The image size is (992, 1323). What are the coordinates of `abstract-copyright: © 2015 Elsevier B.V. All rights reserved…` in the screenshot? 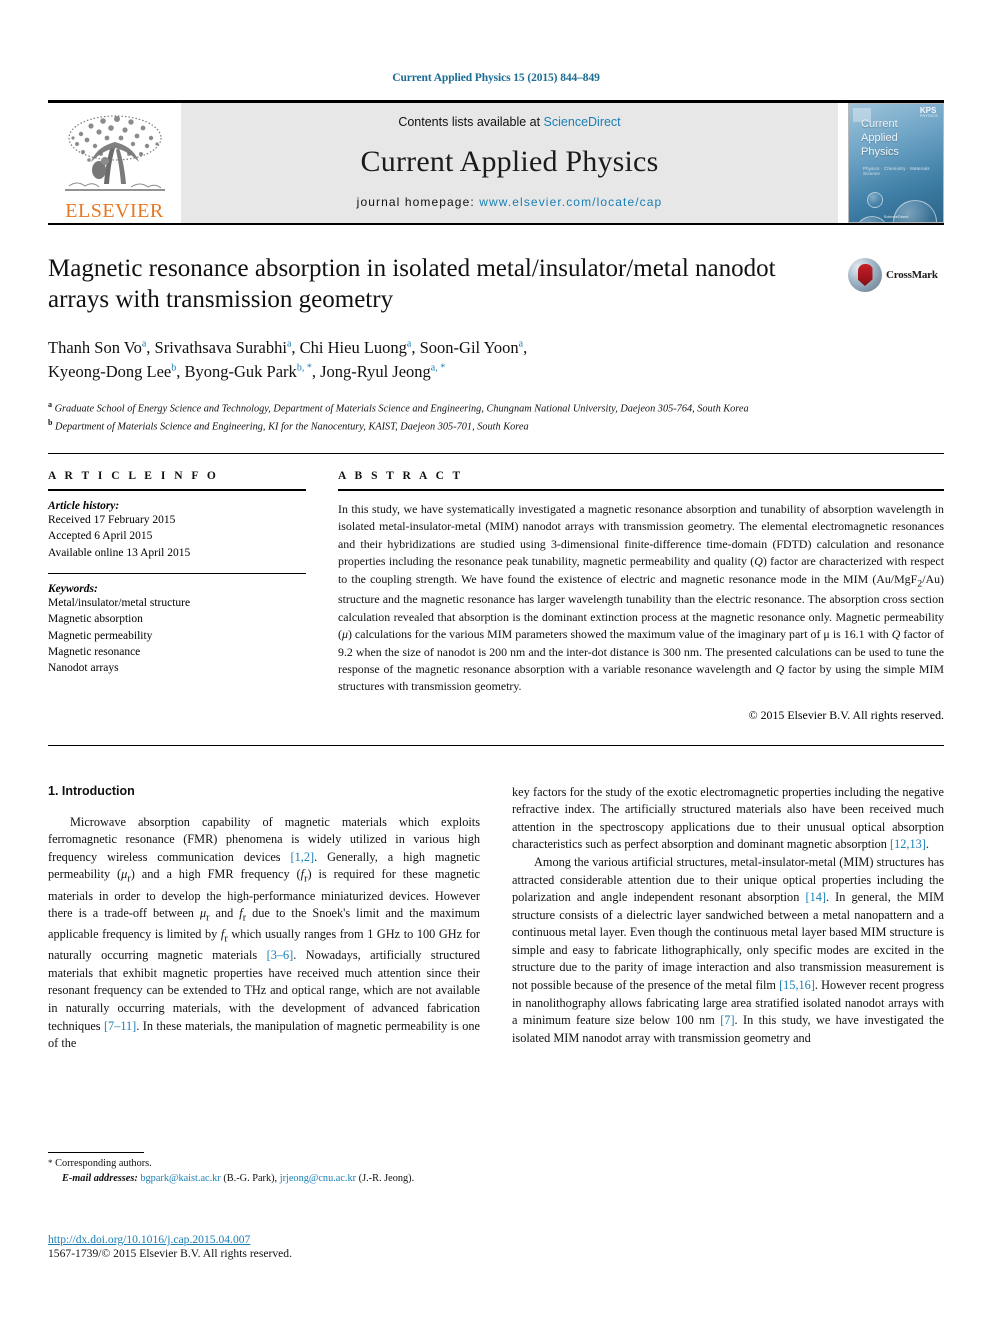 It's located at (846, 714).